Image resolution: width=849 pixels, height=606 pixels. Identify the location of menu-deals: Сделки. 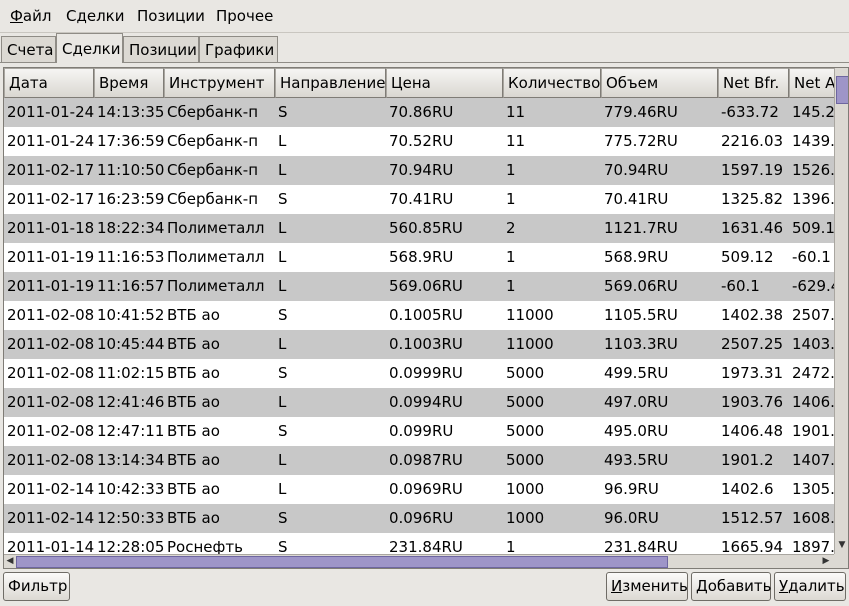
(95, 16).